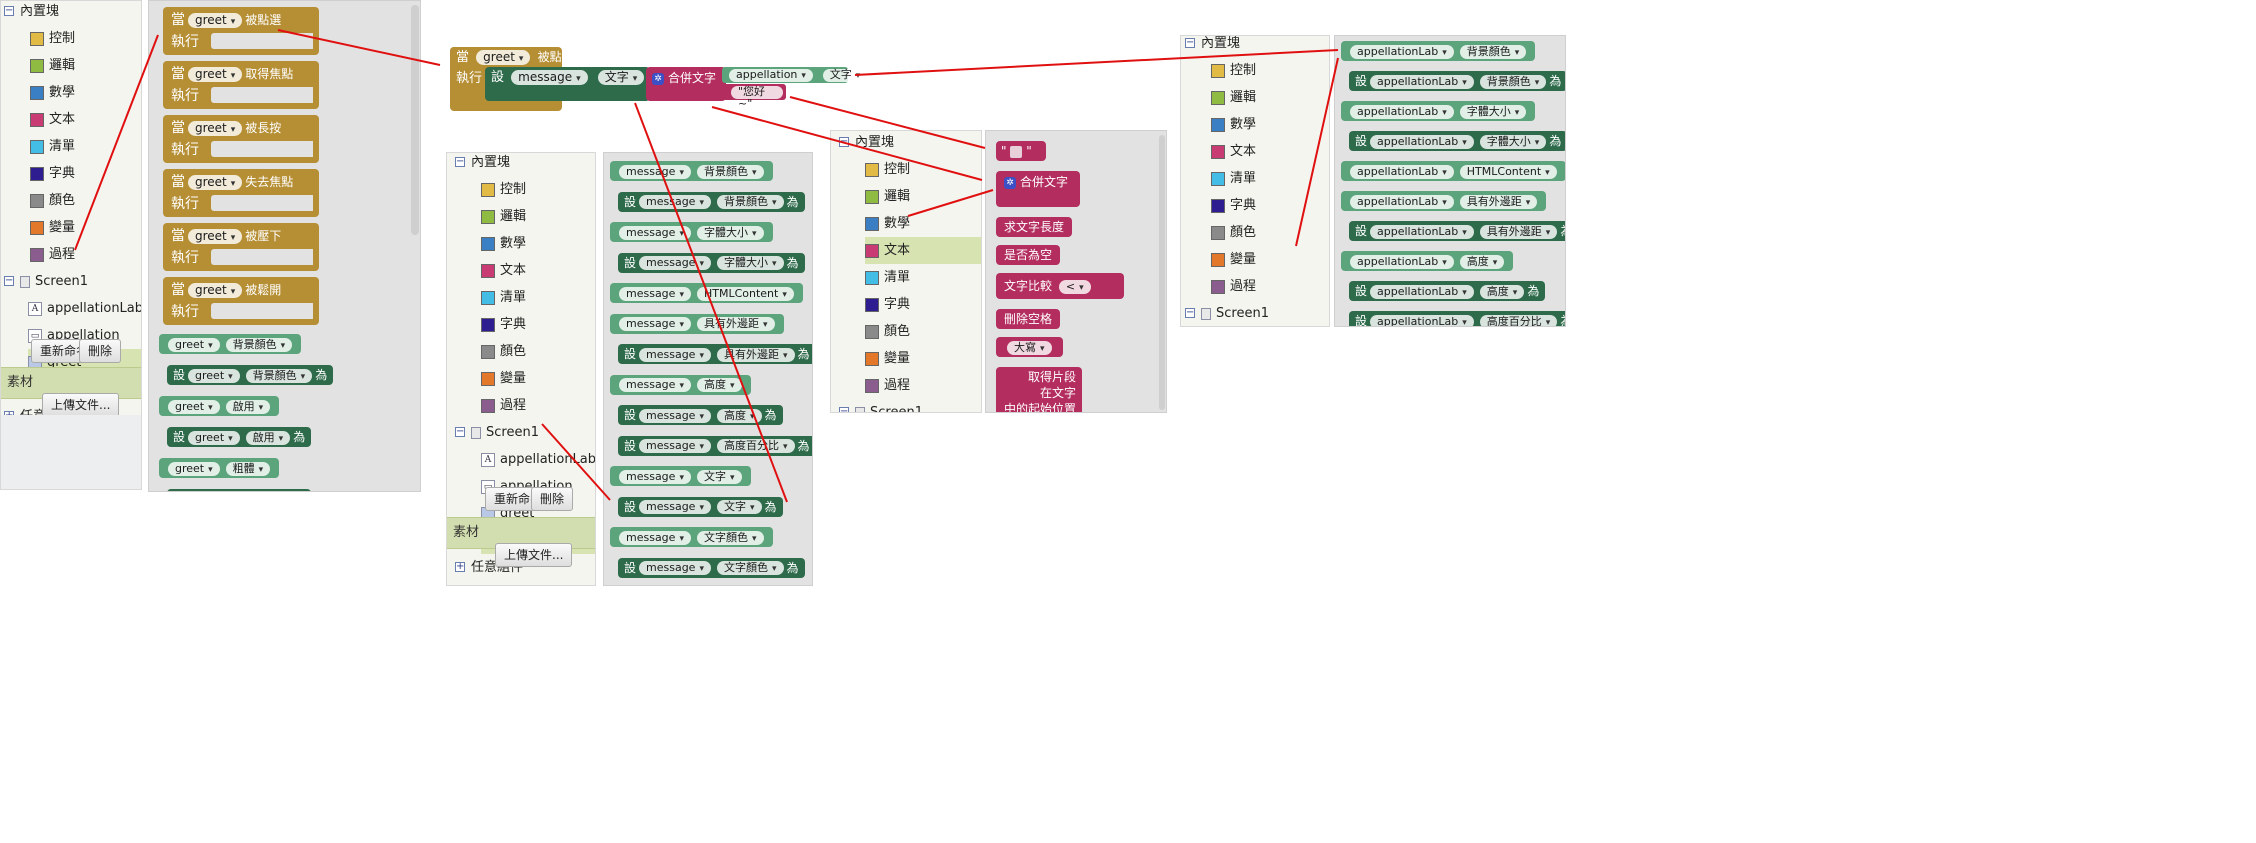 This screenshot has width=2256, height=843. Describe the element at coordinates (691, 537) in the screenshot. I see `message-getter-13: message ▾ 文字顏色 ▾` at that location.